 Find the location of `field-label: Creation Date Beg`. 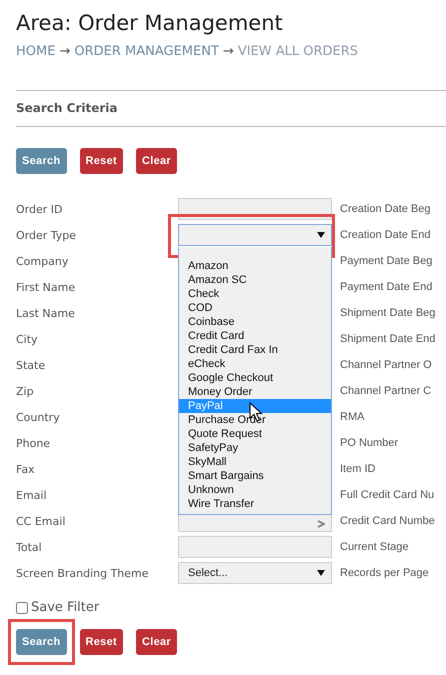

field-label: Creation Date Beg is located at coordinates (385, 209).